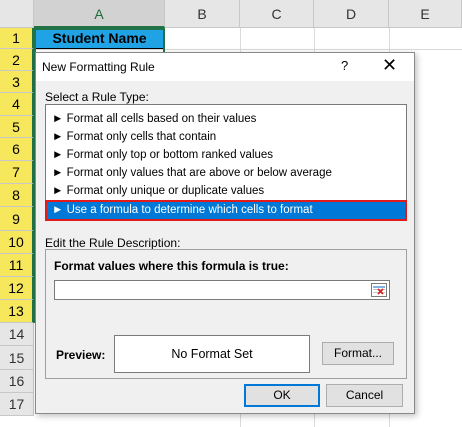  Describe the element at coordinates (351, 14) in the screenshot. I see `column-header-d: D` at that location.